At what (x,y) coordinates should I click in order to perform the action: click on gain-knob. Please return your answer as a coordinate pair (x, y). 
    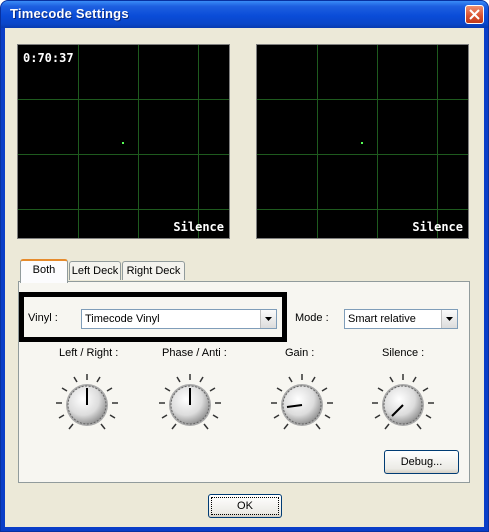
    Looking at the image, I should click on (302, 405).